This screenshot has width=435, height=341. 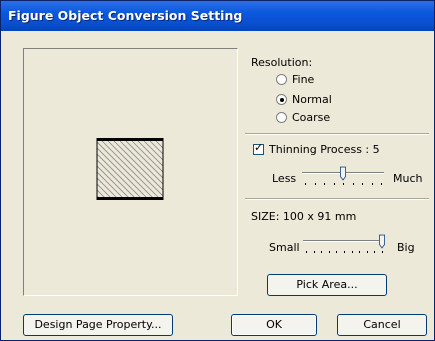 I want to click on ok-button: OK, so click(x=274, y=325).